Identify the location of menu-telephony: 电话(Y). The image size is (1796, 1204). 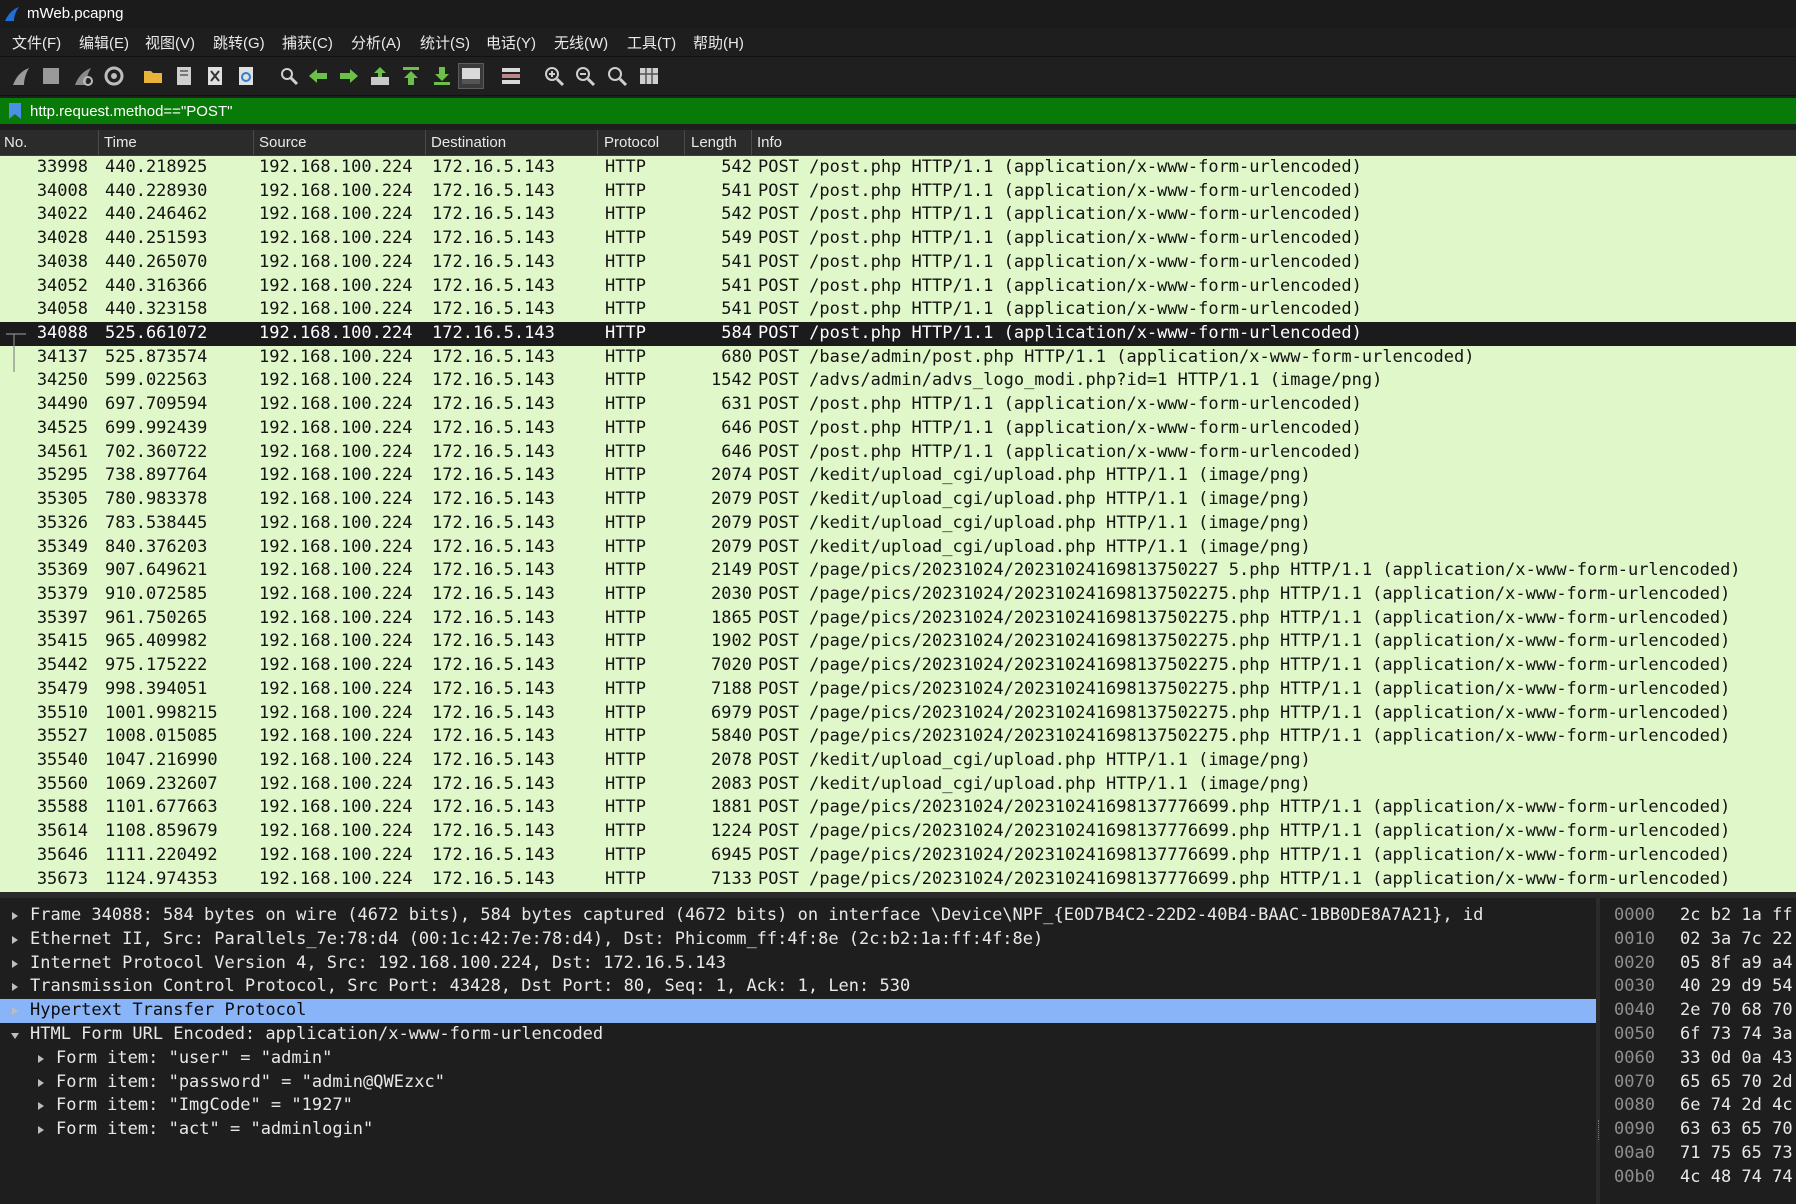
(511, 42).